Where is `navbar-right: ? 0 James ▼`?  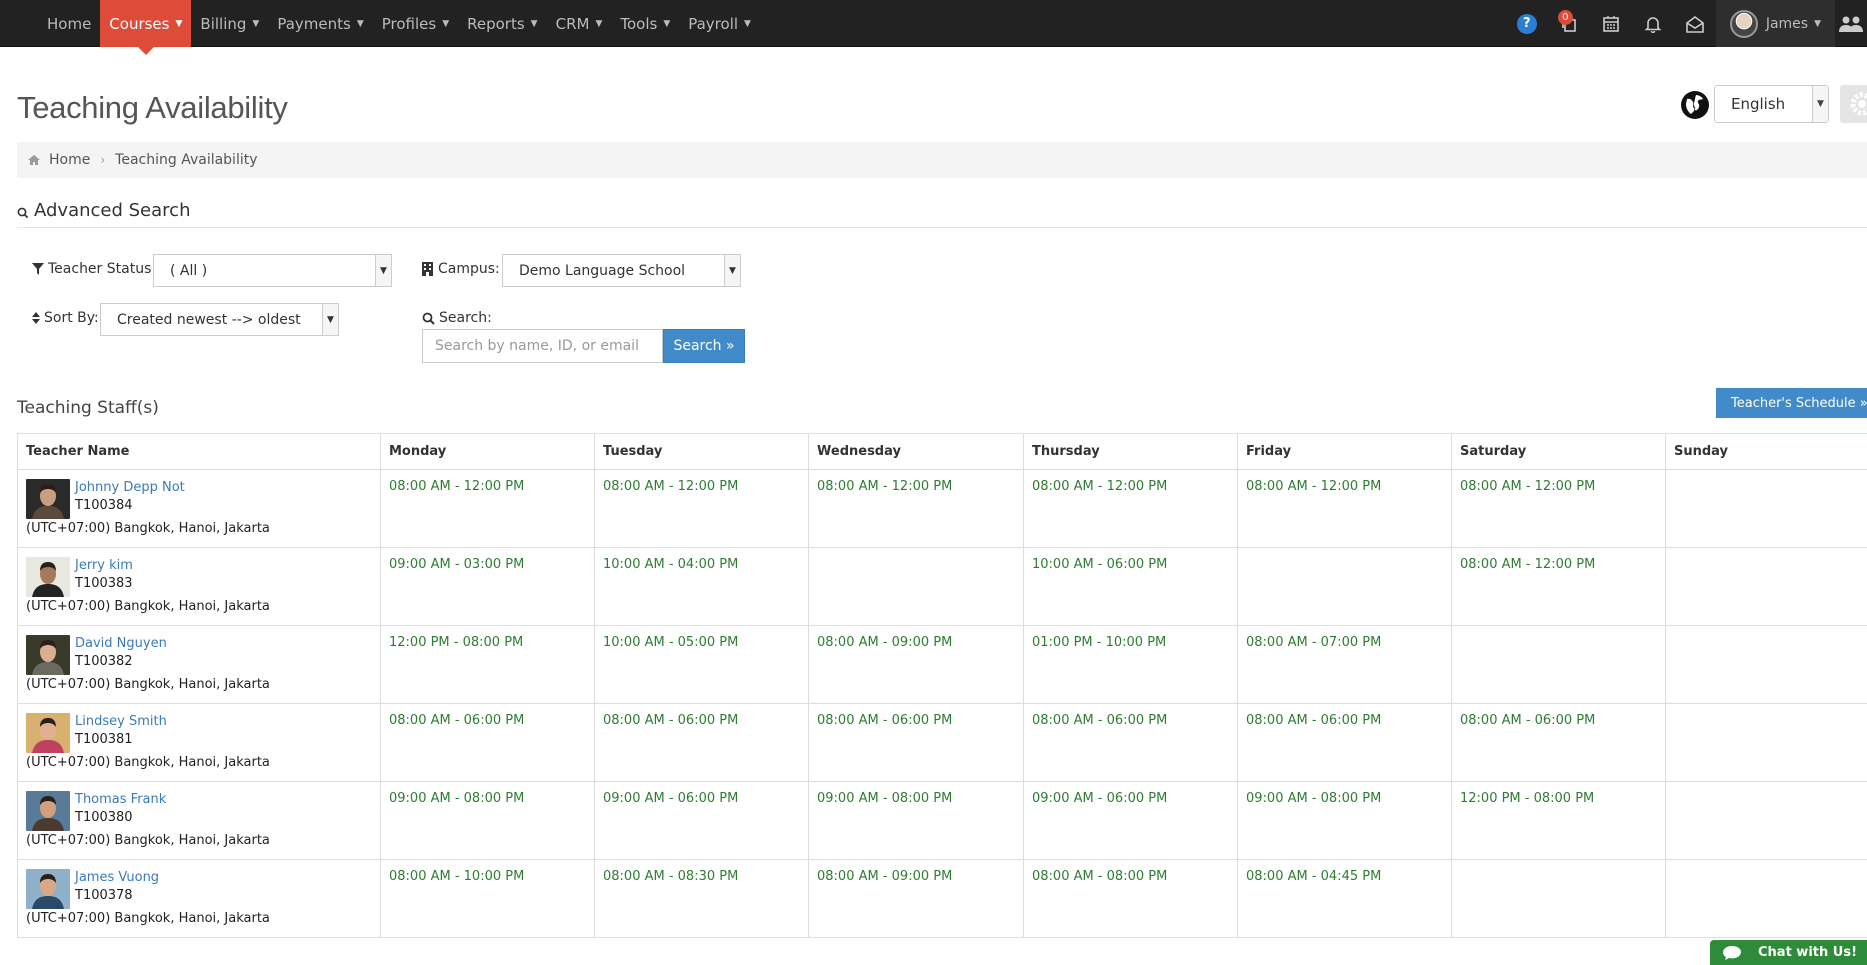 navbar-right: ? 0 James ▼ is located at coordinates (1686, 23).